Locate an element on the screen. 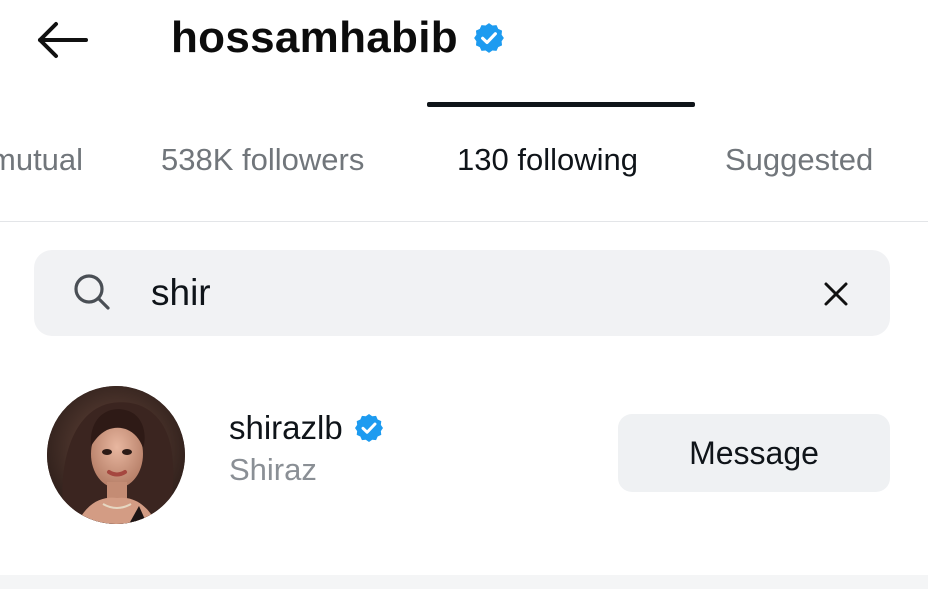  display-name: Shiraz is located at coordinates (273, 469).